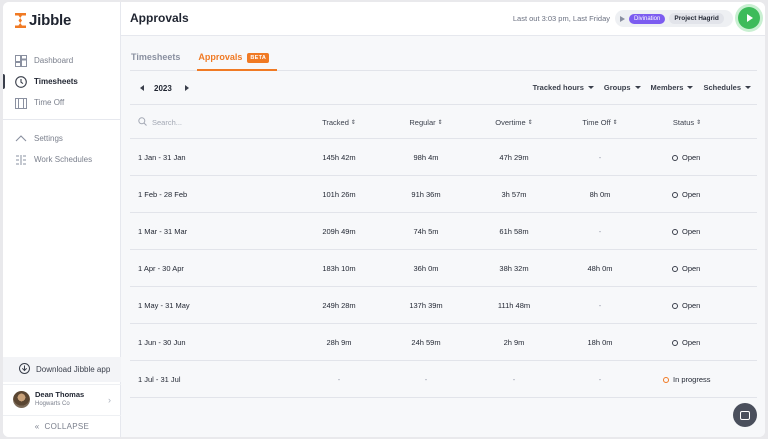 This screenshot has height=439, width=768. I want to click on tracked-cell: 145h 42m, so click(339, 157).